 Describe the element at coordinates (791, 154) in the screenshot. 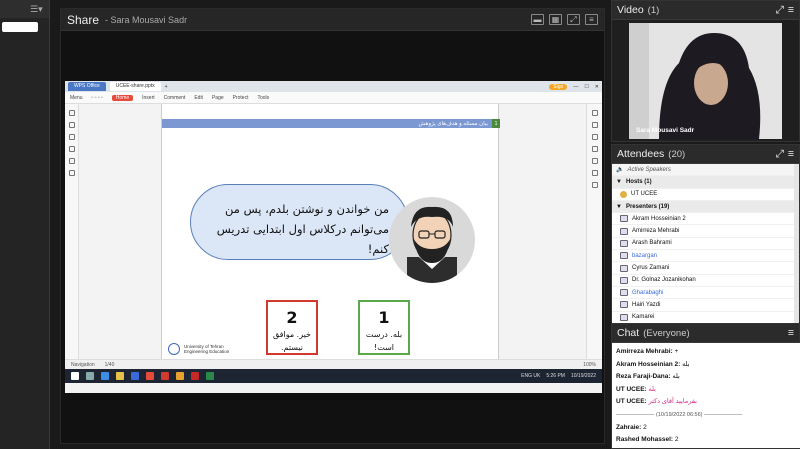

I see `attendees-menu-icon: ≡` at that location.